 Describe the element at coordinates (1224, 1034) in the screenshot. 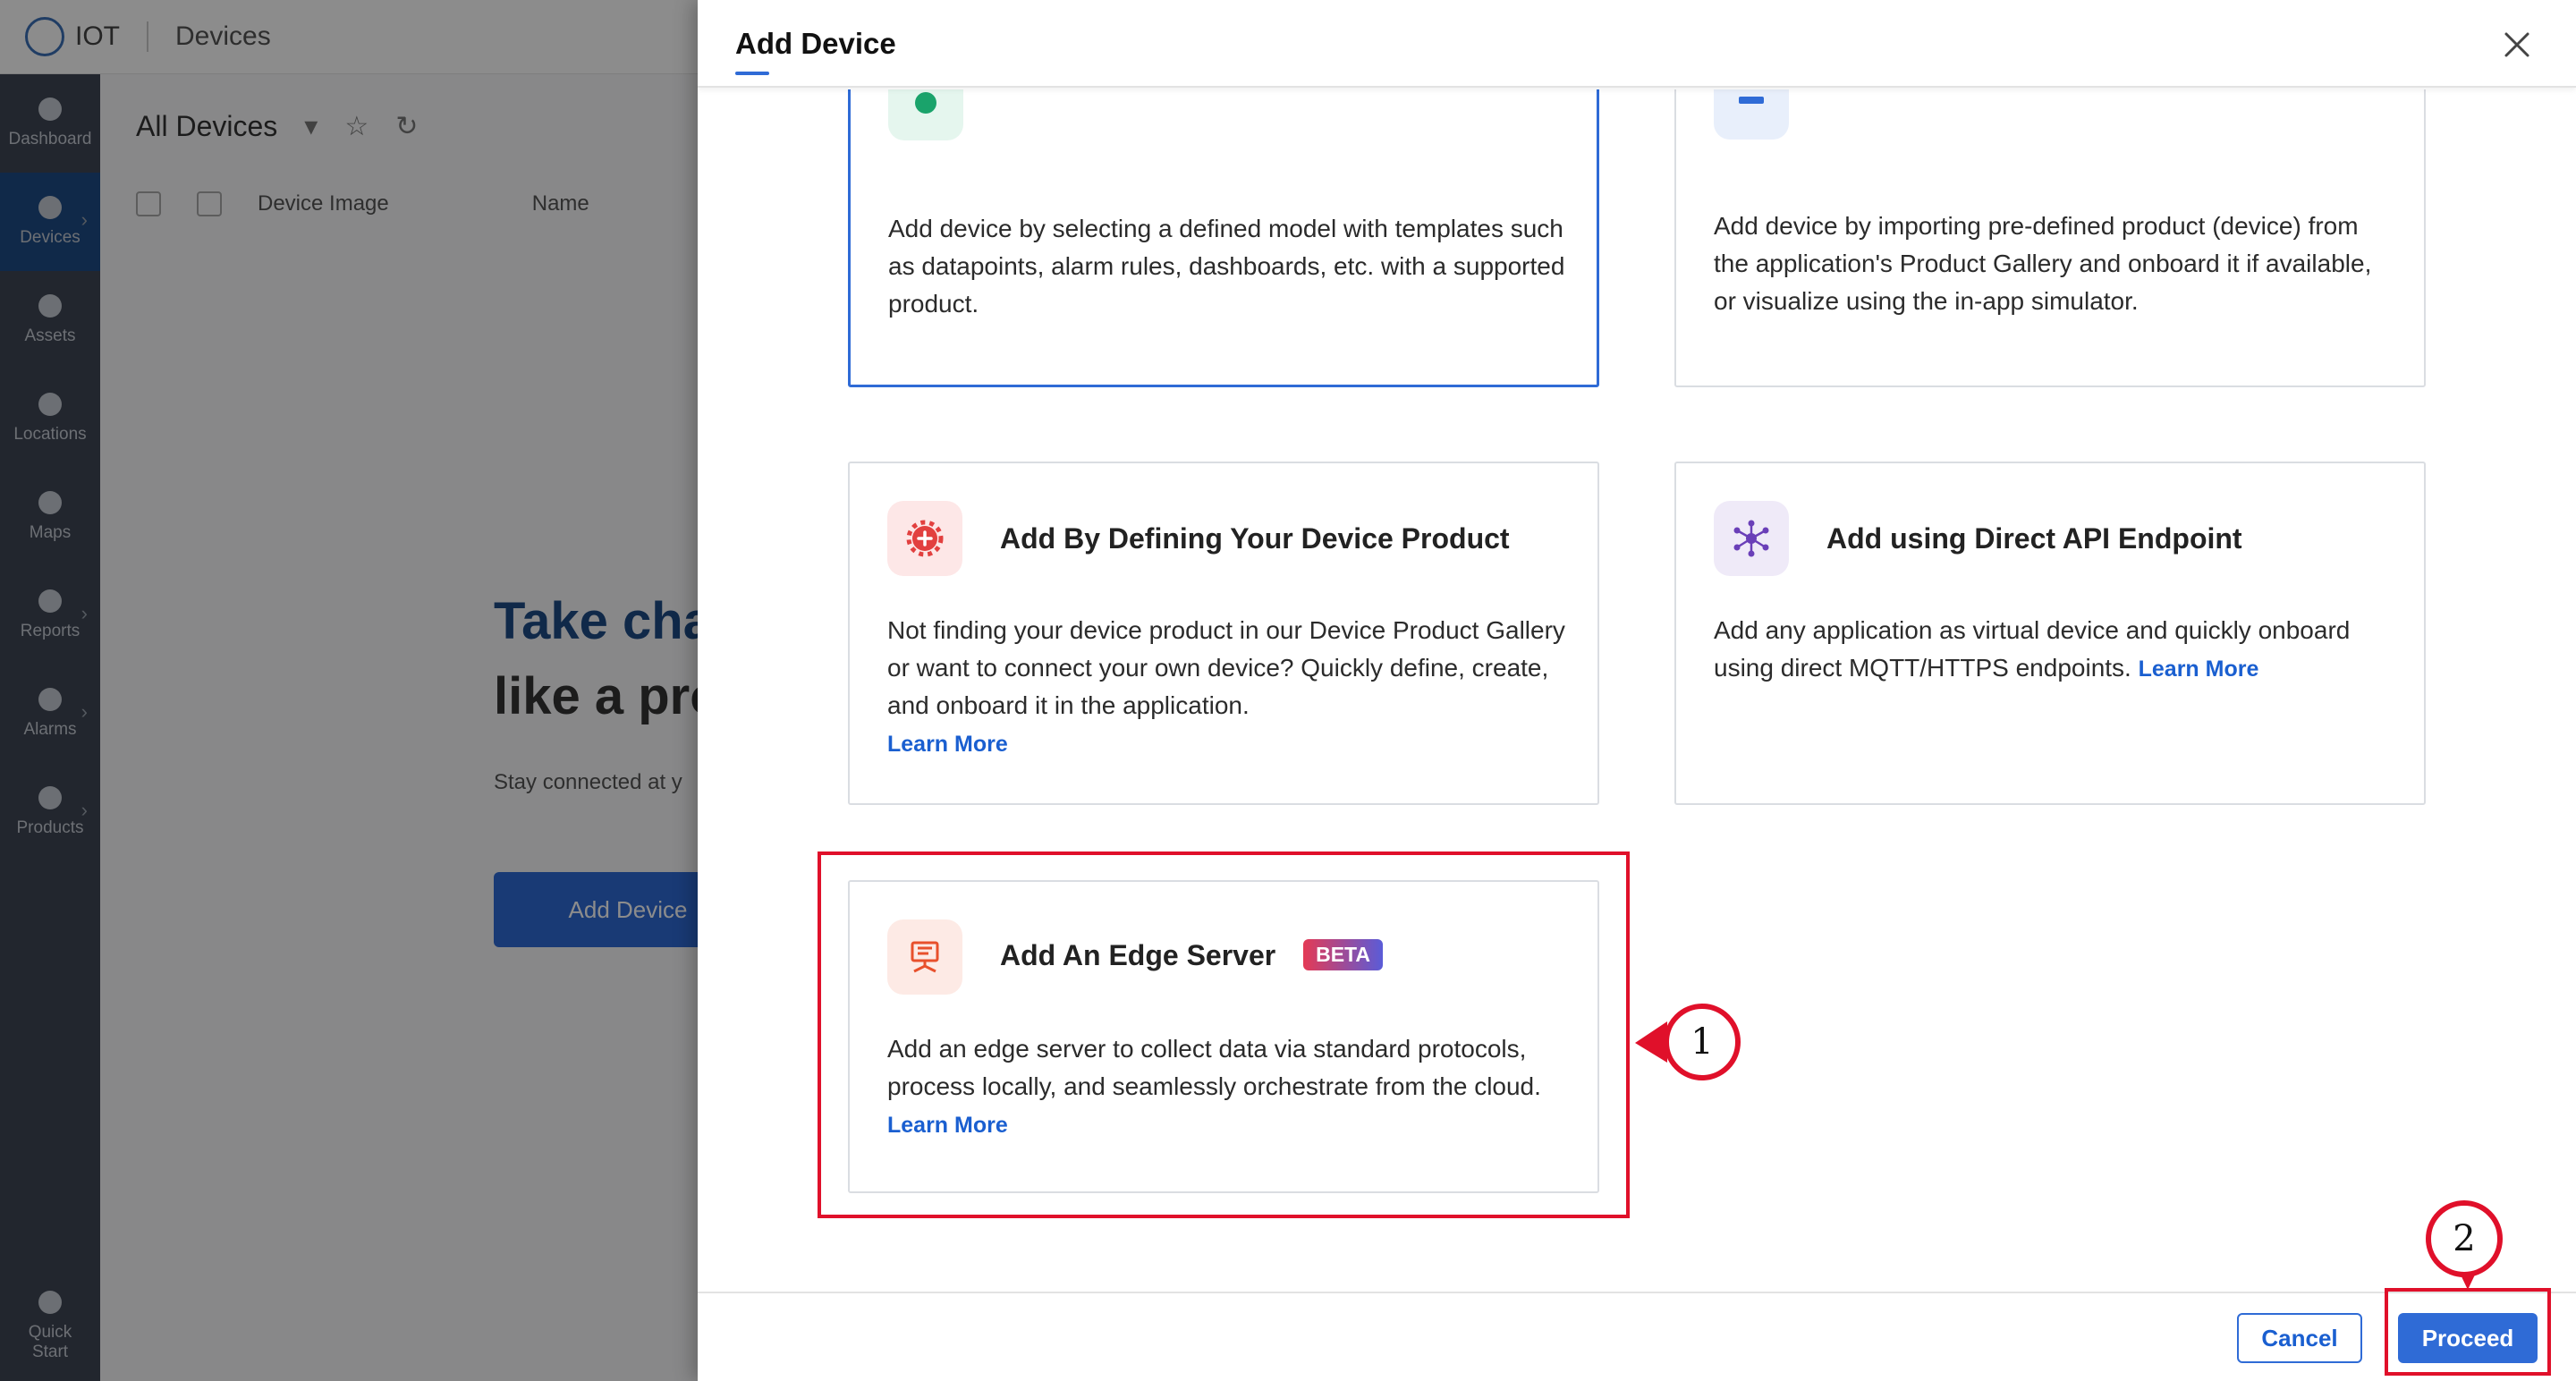

I see `highlight-box-edge-server` at that location.